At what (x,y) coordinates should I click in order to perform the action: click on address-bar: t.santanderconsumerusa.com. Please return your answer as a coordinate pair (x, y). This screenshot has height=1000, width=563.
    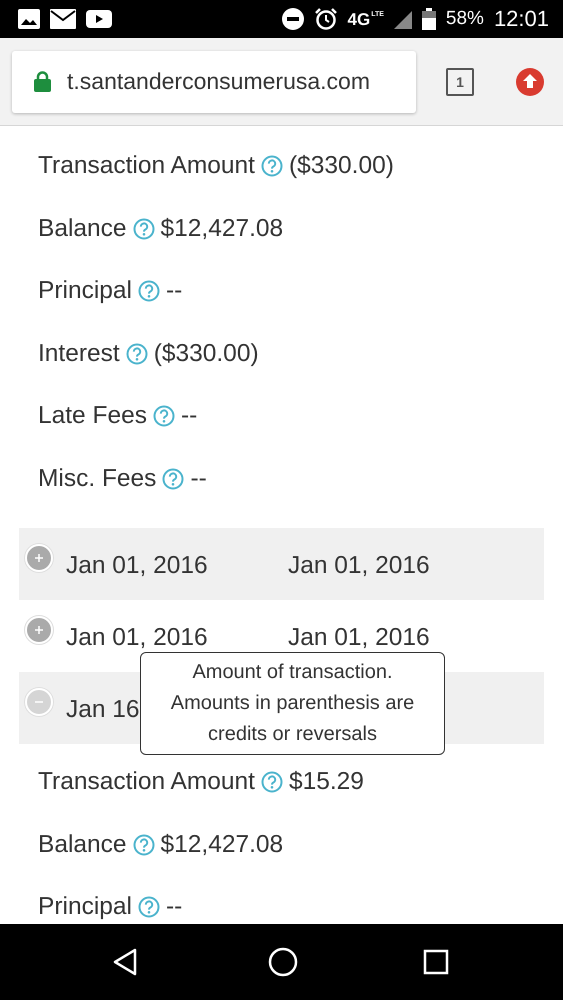
    Looking at the image, I should click on (214, 81).